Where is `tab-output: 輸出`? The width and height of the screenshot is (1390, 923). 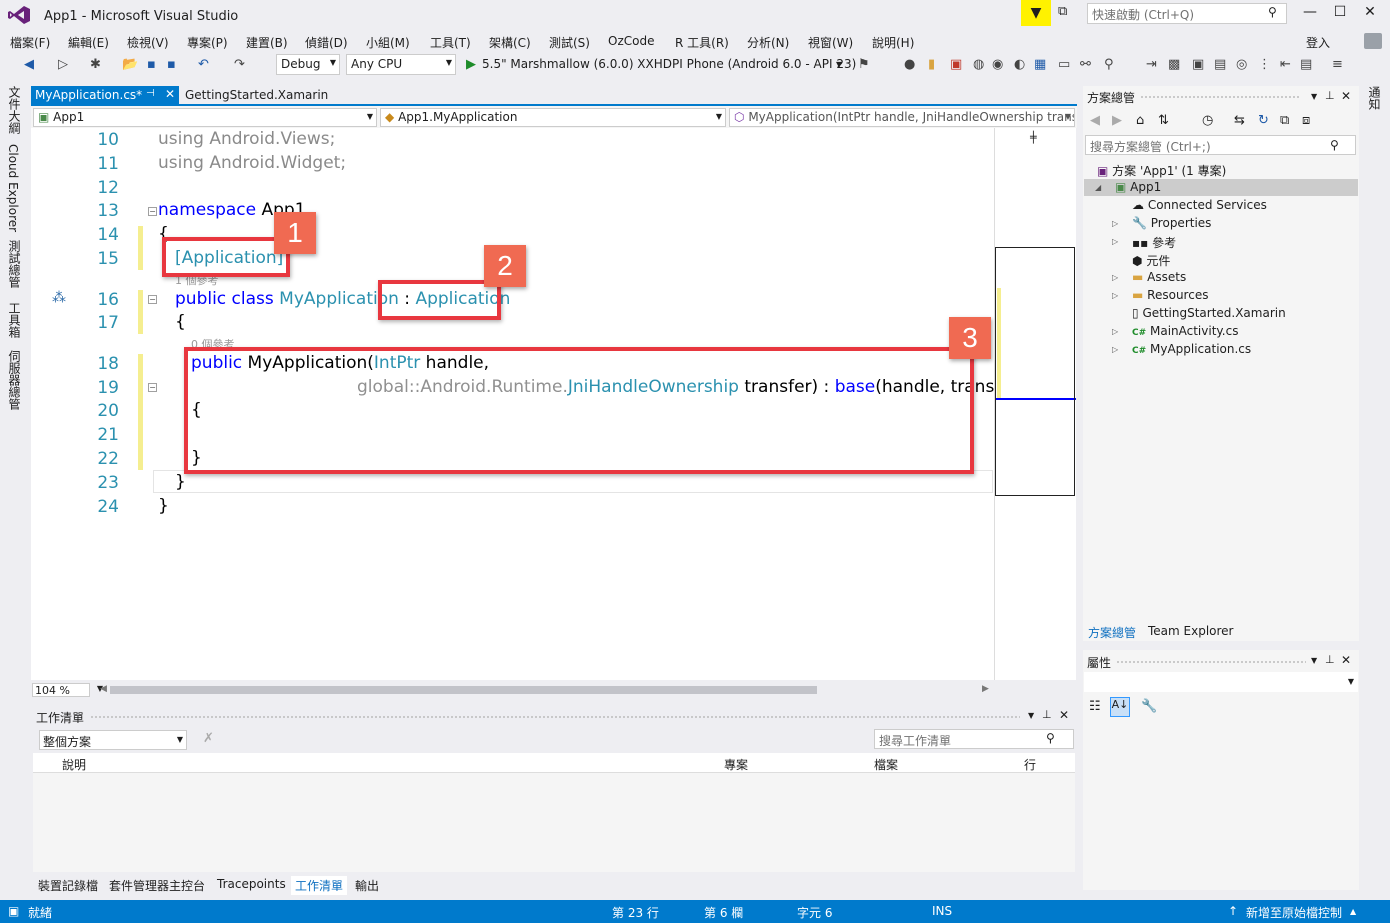 tab-output: 輸出 is located at coordinates (367, 885).